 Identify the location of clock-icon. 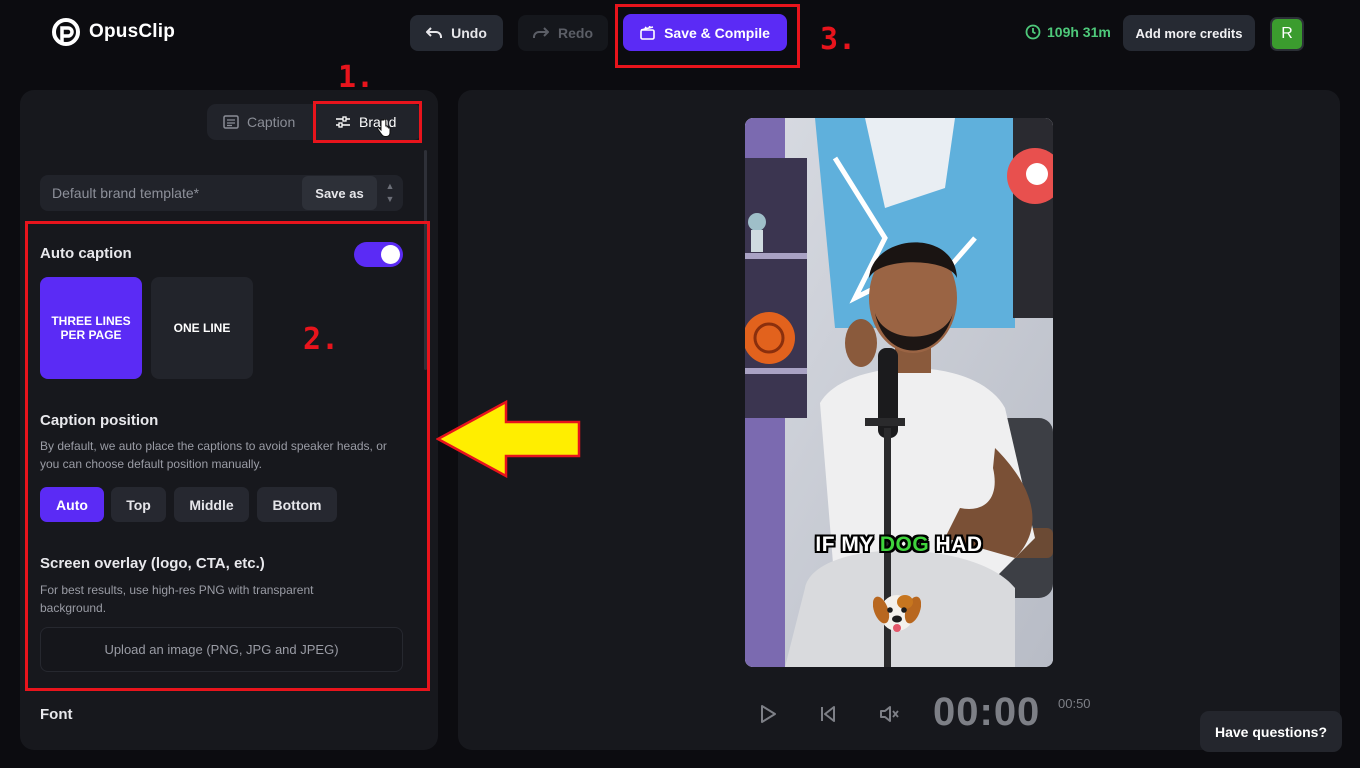
(1033, 32).